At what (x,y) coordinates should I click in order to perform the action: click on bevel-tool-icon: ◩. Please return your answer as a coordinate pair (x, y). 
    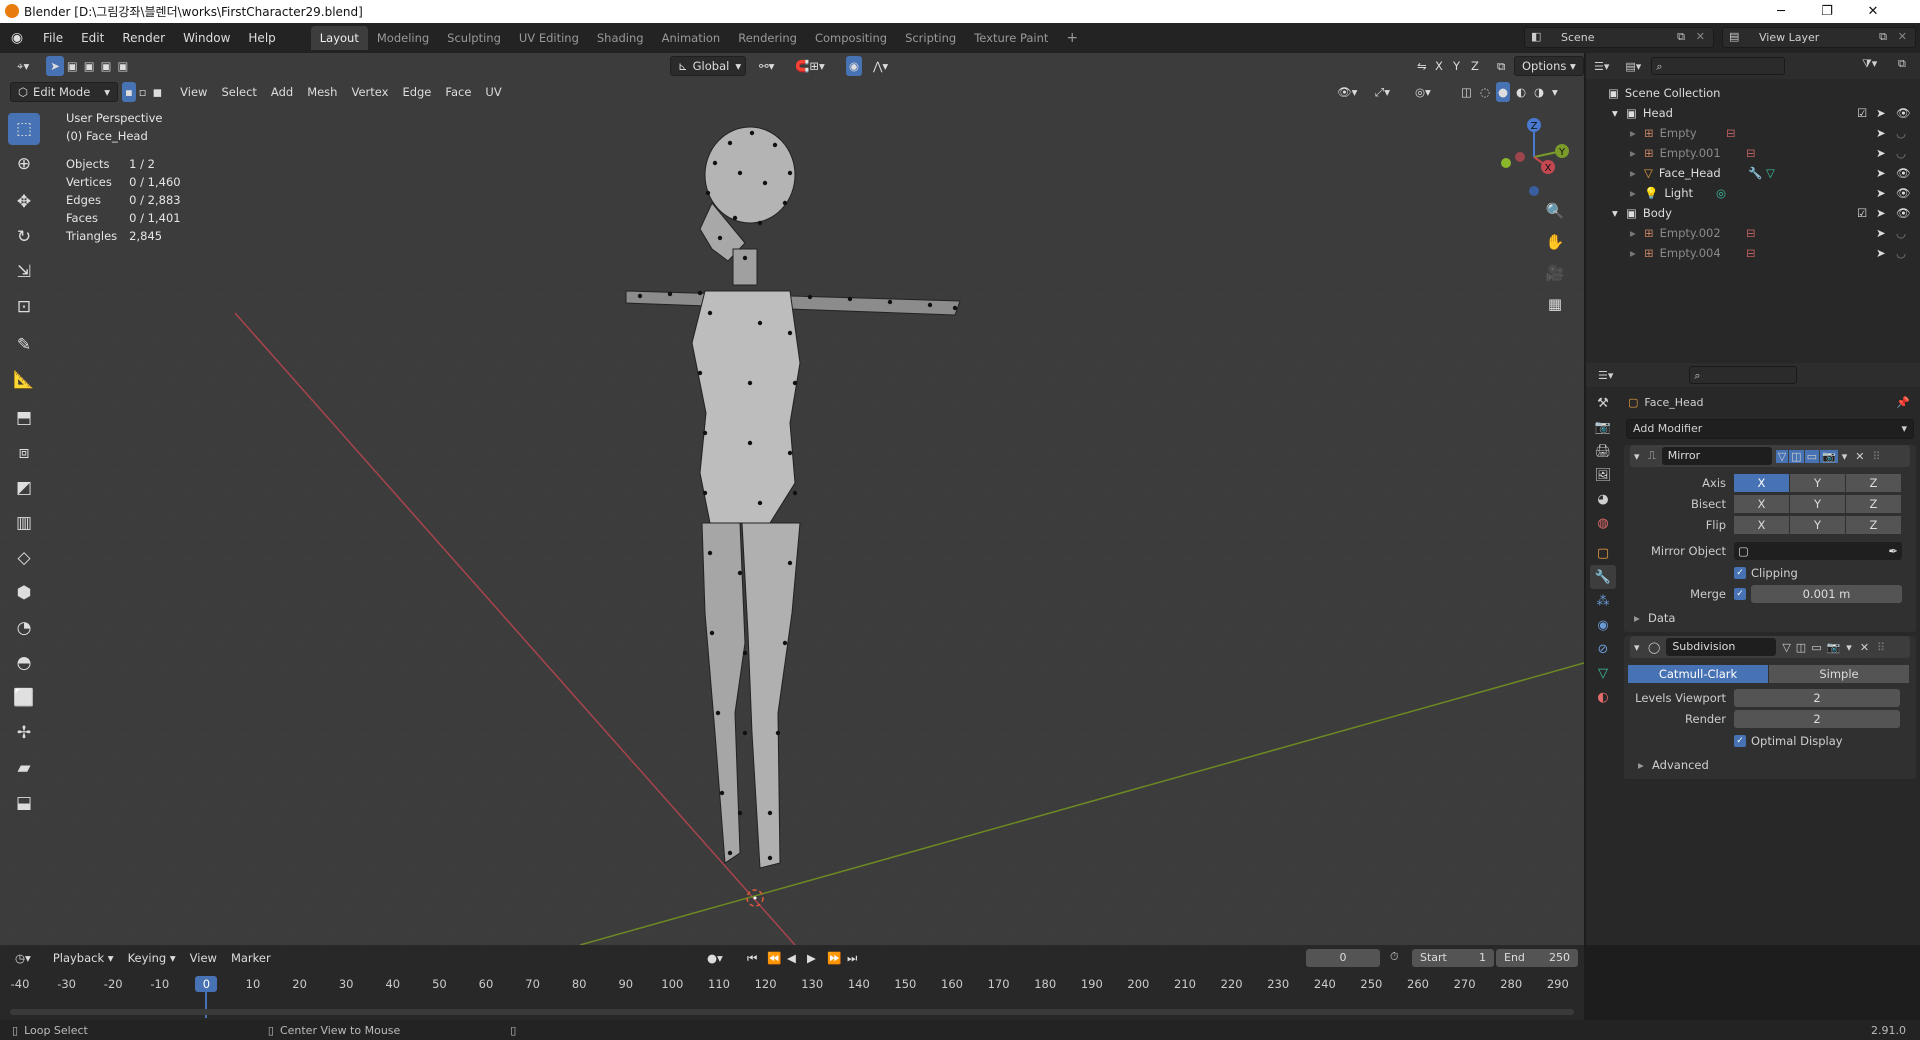
    Looking at the image, I should click on (24, 488).